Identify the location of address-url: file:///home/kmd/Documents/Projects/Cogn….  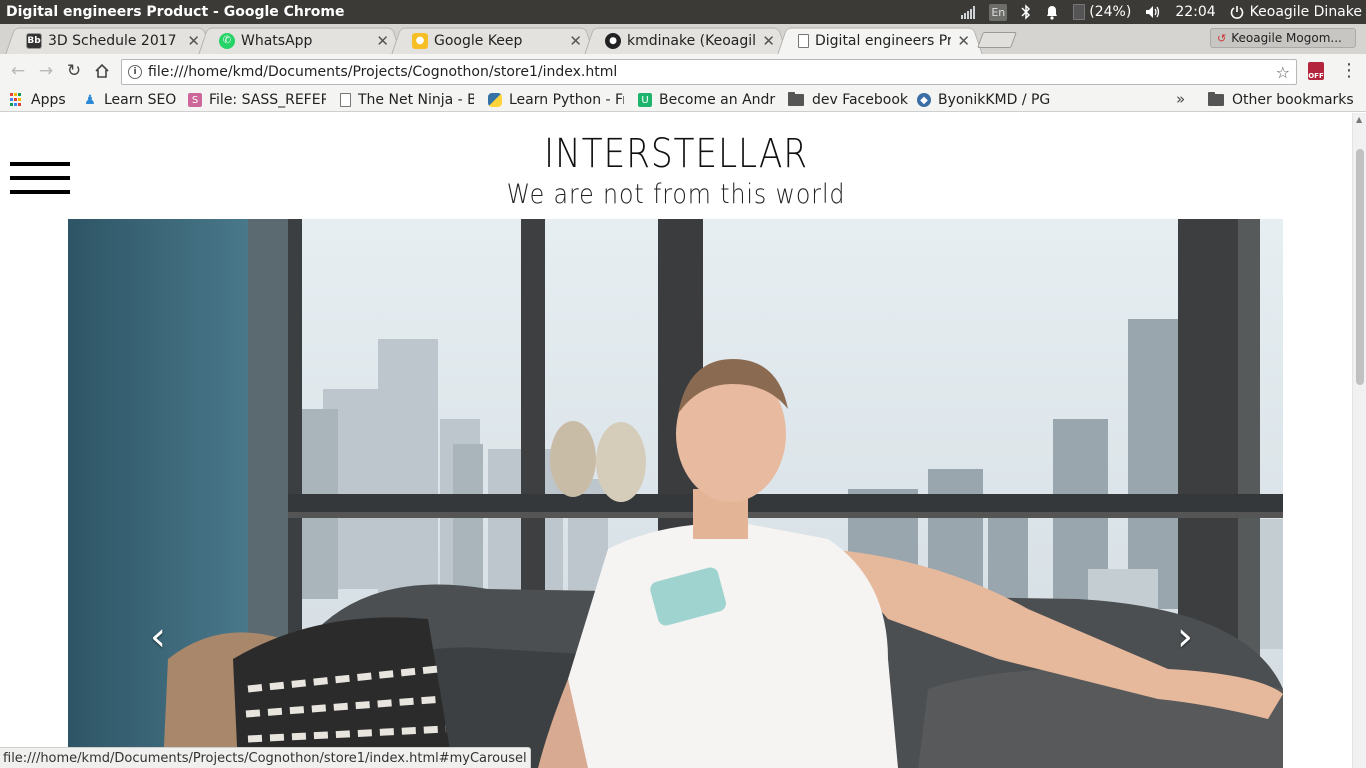
(712, 72).